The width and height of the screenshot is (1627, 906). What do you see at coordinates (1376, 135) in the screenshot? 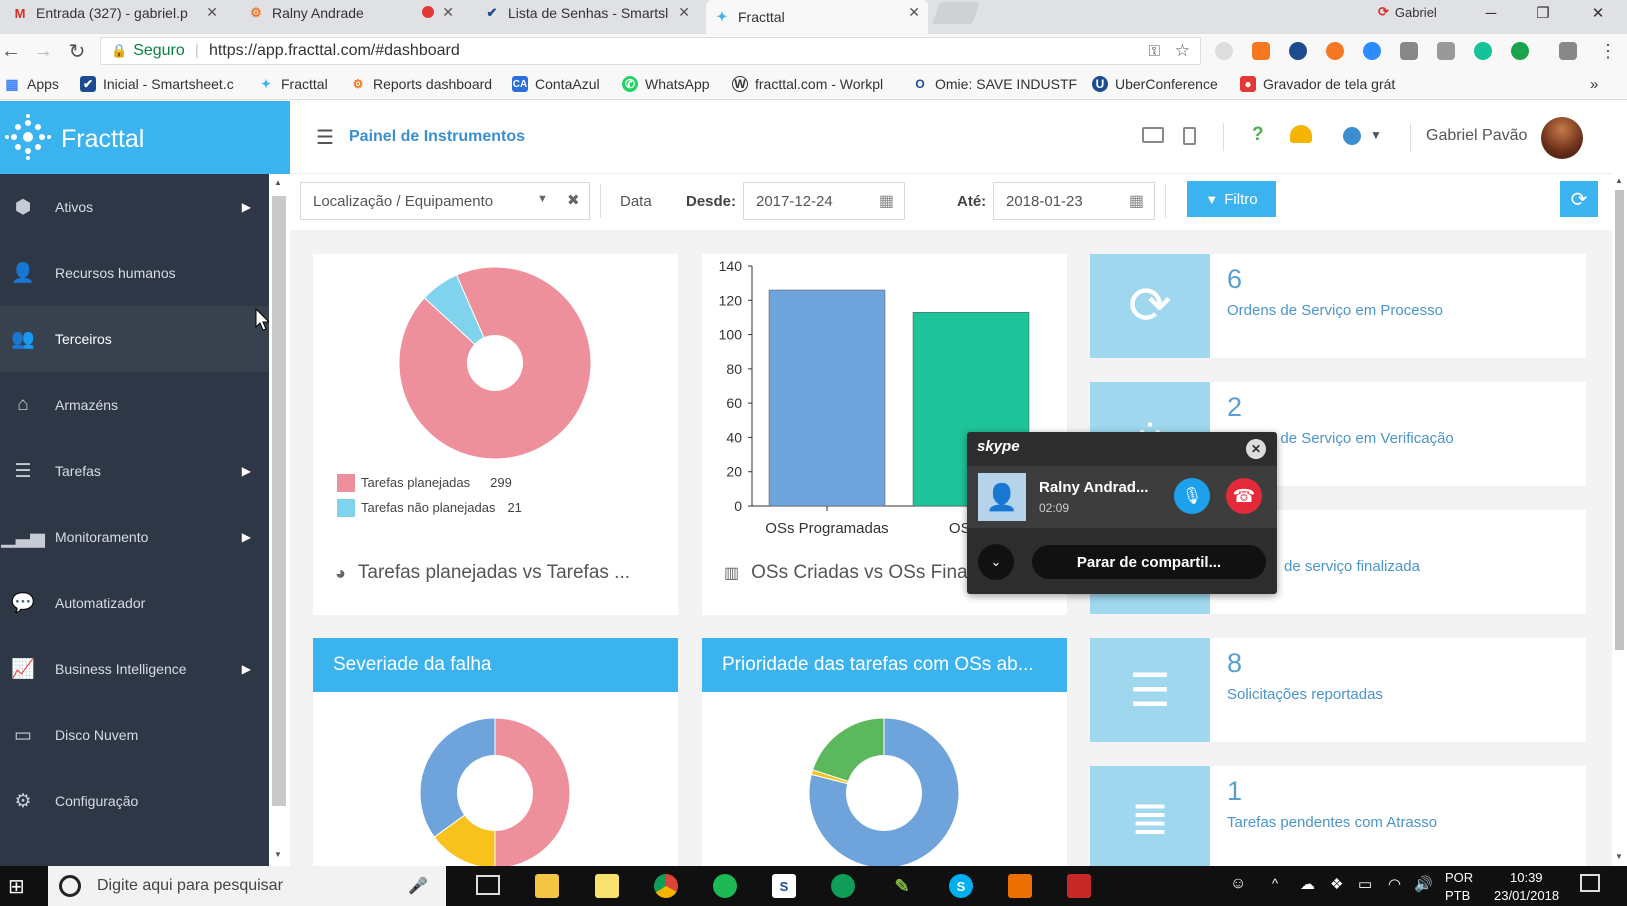
I see `chevron-down-icon: ▼` at bounding box center [1376, 135].